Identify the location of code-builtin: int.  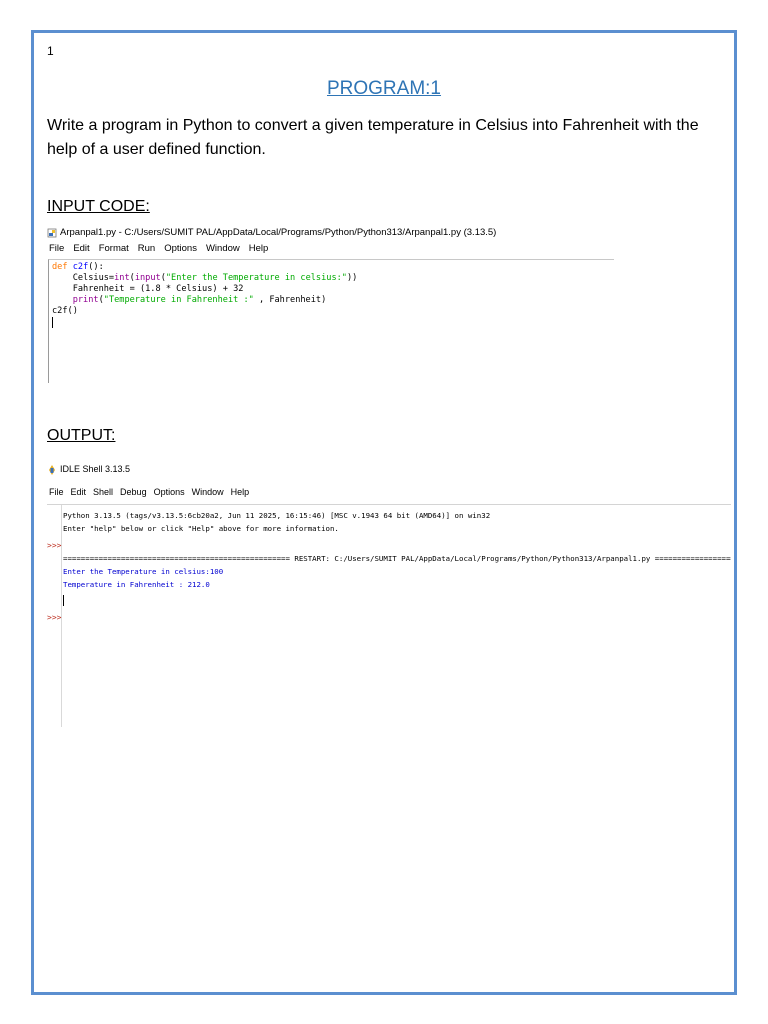
(122, 278).